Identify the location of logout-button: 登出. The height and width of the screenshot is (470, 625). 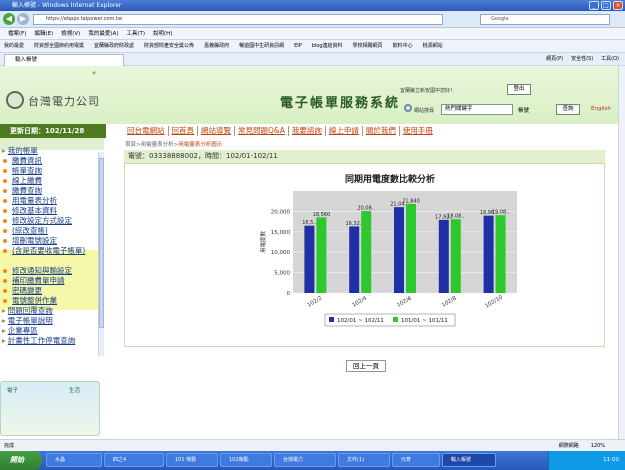
(519, 89).